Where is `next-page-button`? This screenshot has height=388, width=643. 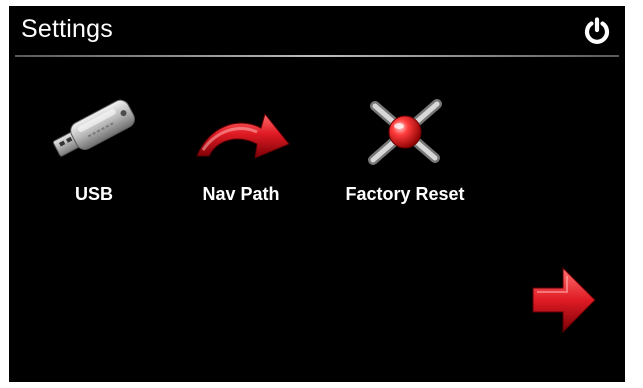
next-page-button is located at coordinates (564, 300).